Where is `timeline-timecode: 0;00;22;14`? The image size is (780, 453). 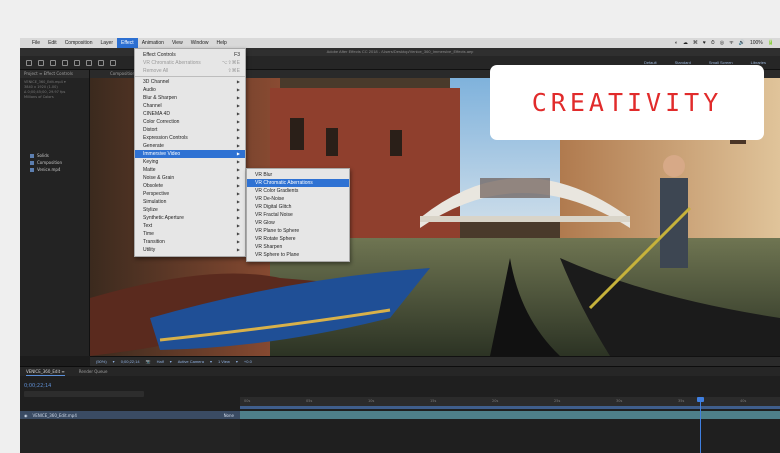 timeline-timecode: 0;00;22;14 is located at coordinates (37, 386).